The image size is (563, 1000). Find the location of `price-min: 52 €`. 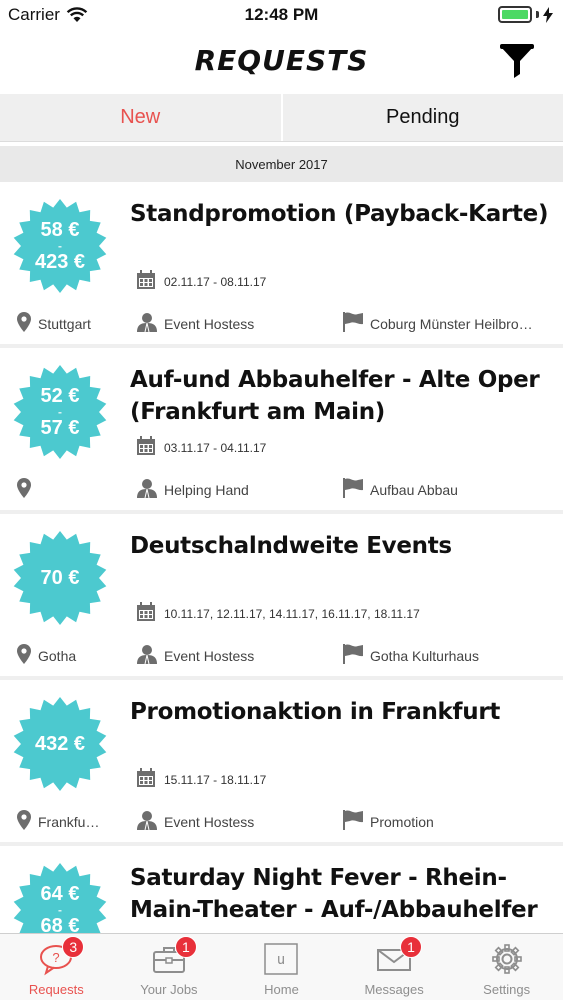

price-min: 52 € is located at coordinates (60, 396).